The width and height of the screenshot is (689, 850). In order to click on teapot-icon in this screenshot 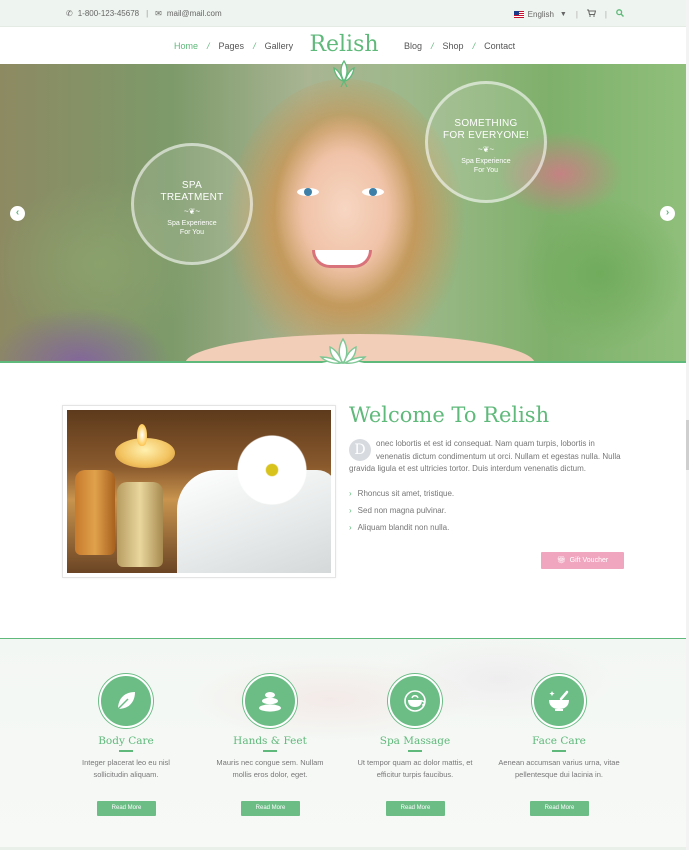, I will do `click(415, 701)`.